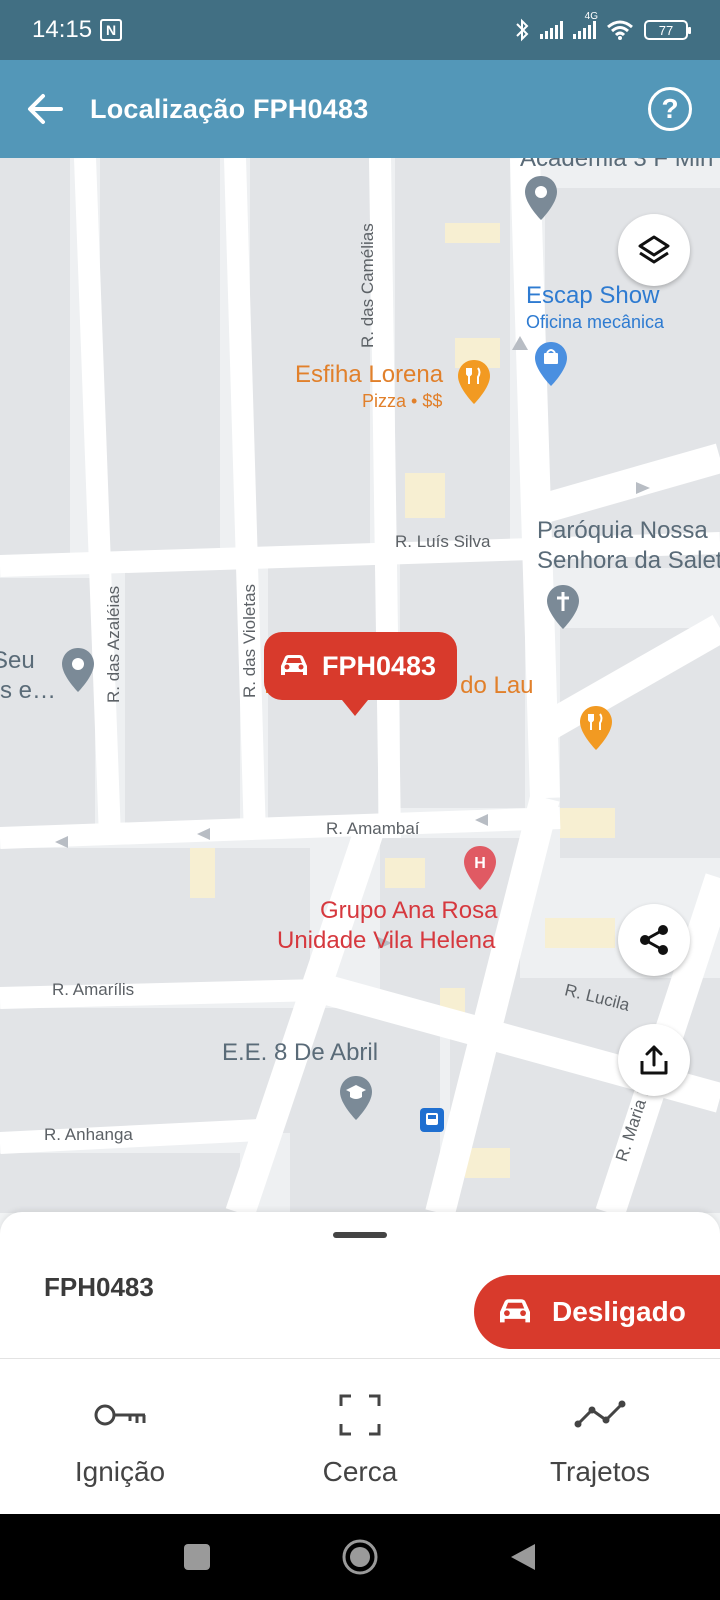  I want to click on street-label: R. Luís Silva, so click(443, 541).